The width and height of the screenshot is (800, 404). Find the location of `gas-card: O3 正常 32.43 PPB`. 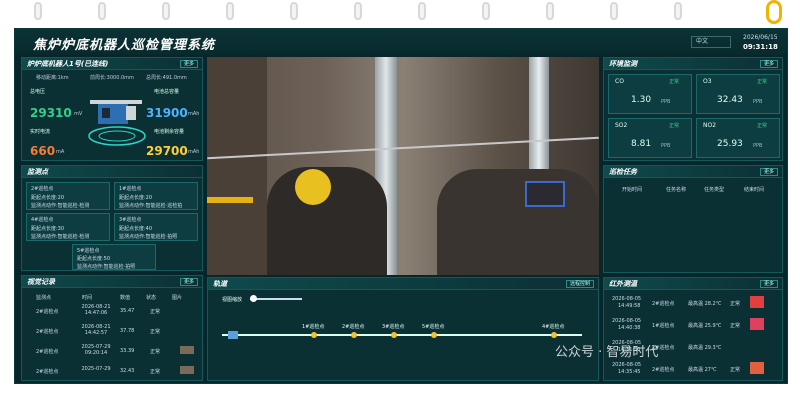

gas-card: O3 正常 32.43 PPB is located at coordinates (738, 94).